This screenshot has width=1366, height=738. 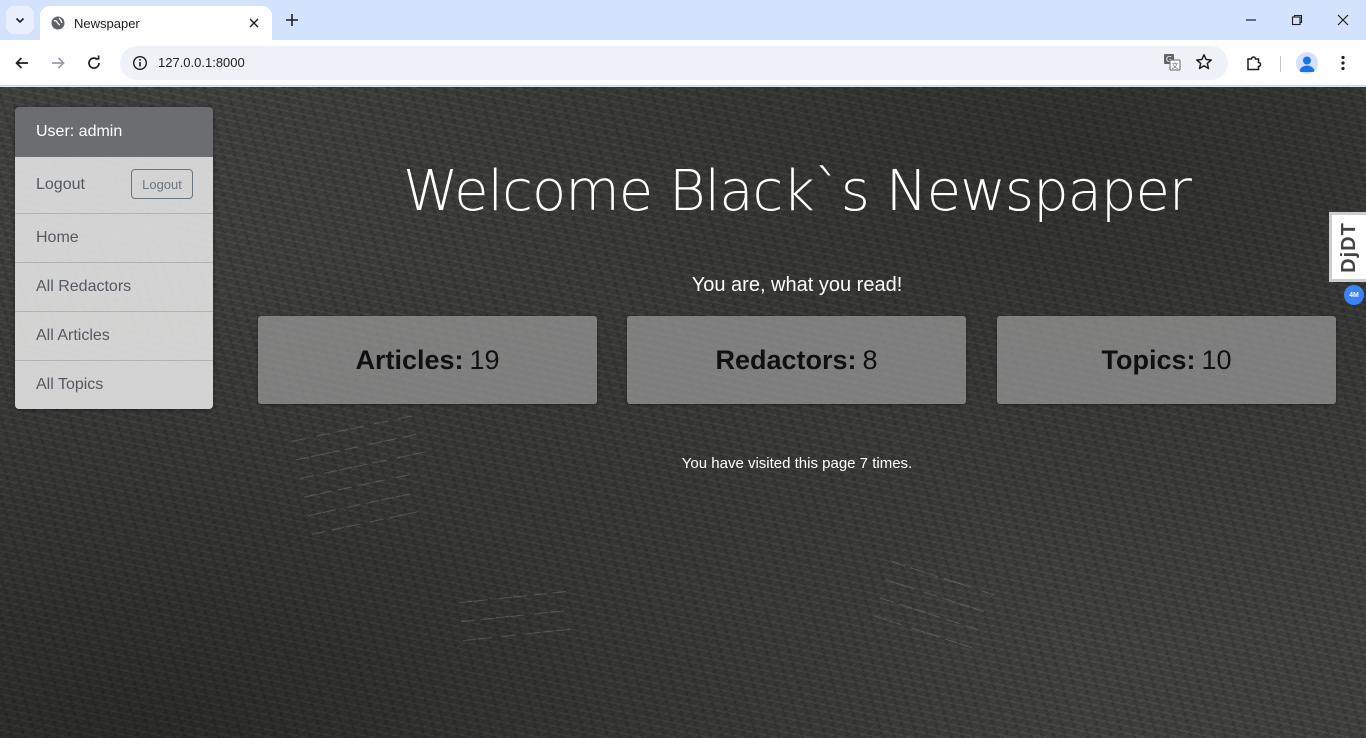 I want to click on debug-toolbar-badge: 4M, so click(x=1354, y=295).